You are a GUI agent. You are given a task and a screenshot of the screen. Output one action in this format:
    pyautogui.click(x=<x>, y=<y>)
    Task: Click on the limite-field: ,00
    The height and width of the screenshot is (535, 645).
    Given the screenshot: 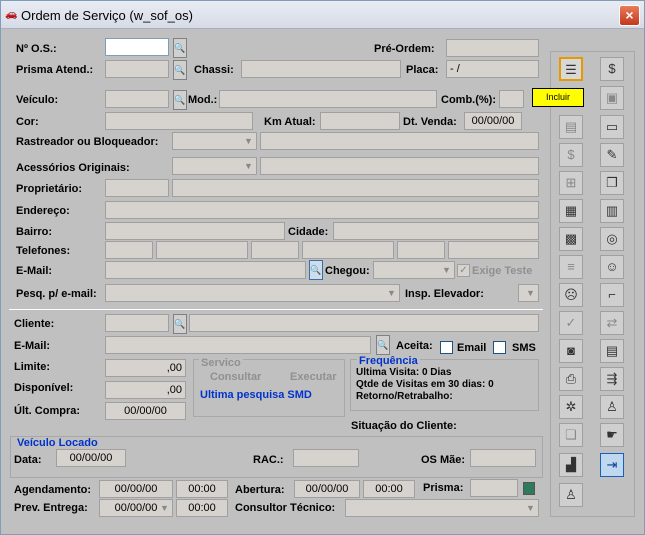 What is the action you would take?
    pyautogui.click(x=145, y=368)
    